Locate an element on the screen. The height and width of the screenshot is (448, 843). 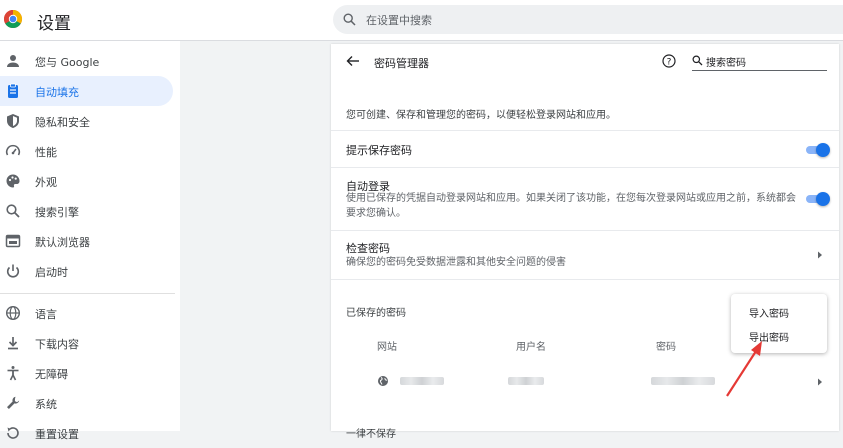
export-passwords-menu-item: 导出密码 is located at coordinates (769, 336).